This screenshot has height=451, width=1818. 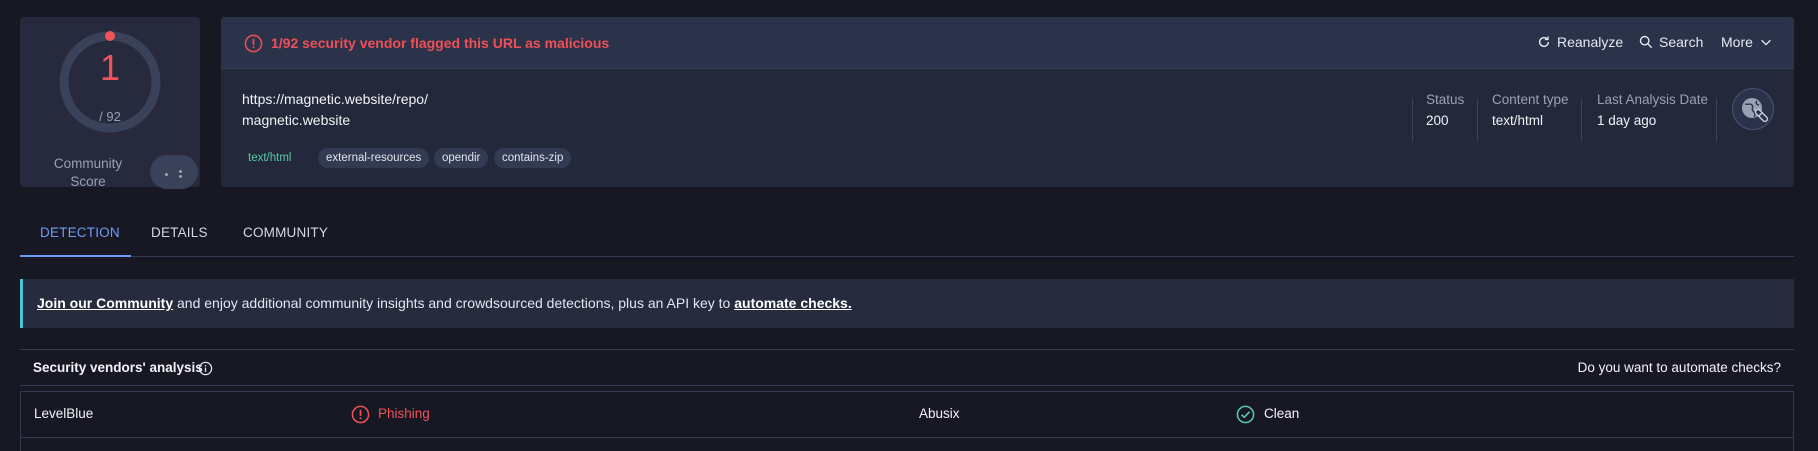 I want to click on table-row: LevelBlue Phishing Abusix Clean, so click(x=907, y=415).